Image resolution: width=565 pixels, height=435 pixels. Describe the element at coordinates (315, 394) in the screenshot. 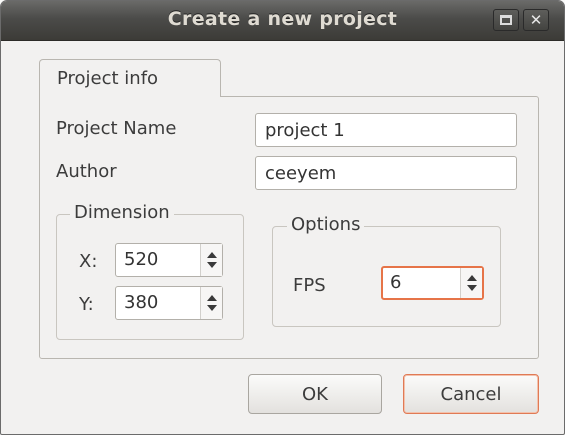

I see `ok-button: OK` at that location.